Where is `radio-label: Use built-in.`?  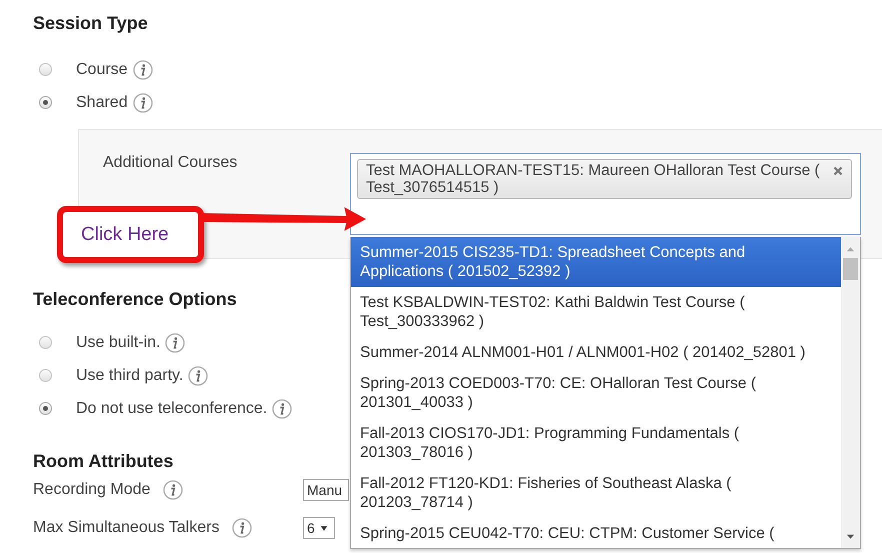
radio-label: Use built-in. is located at coordinates (118, 343).